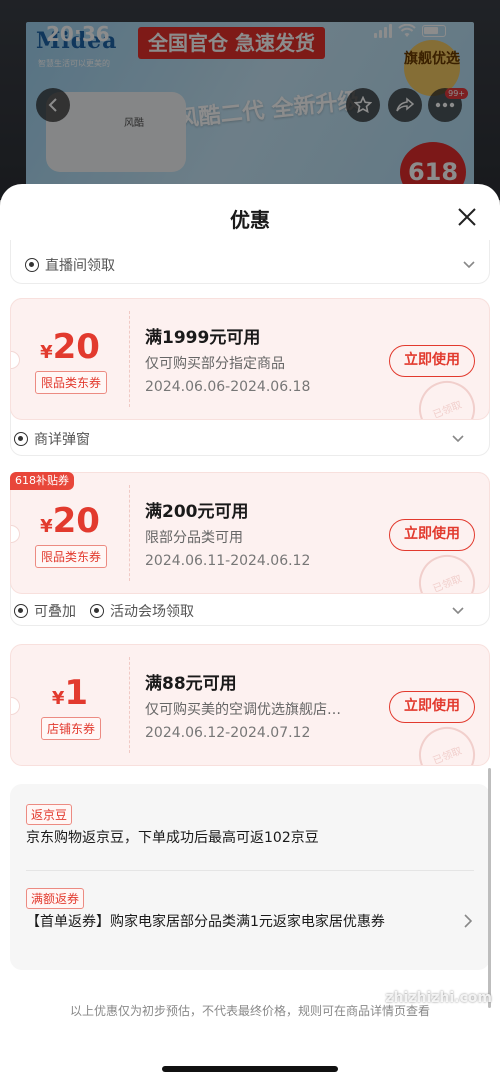 The height and width of the screenshot is (1082, 500). What do you see at coordinates (197, 512) in the screenshot?
I see `coupon-condition: 满200元可用` at bounding box center [197, 512].